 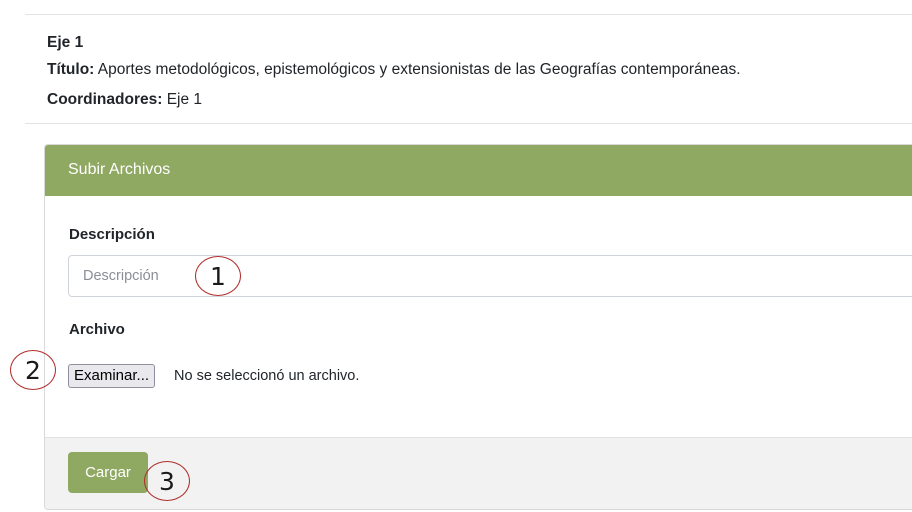 I want to click on axis-coordinadores-line: Coordinadores: Eje 1, so click(x=124, y=100).